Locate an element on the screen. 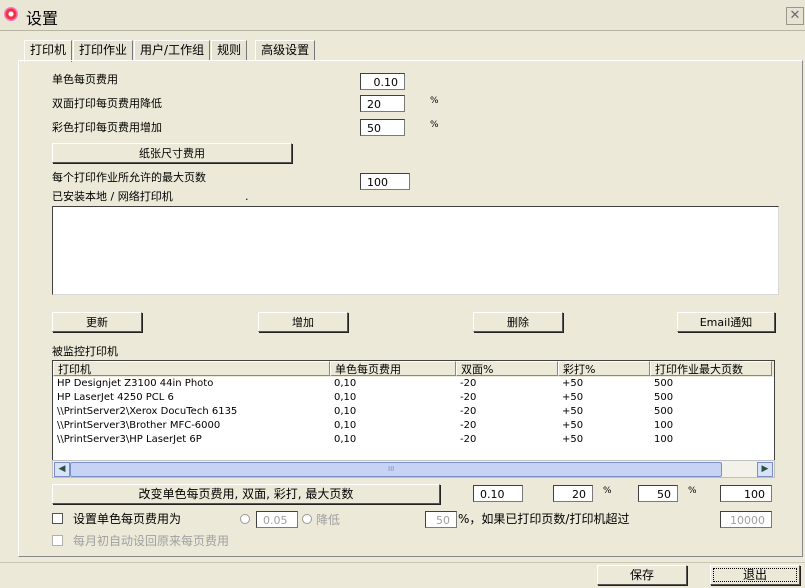 The image size is (805, 588). change-duplex-unit: % is located at coordinates (607, 491).